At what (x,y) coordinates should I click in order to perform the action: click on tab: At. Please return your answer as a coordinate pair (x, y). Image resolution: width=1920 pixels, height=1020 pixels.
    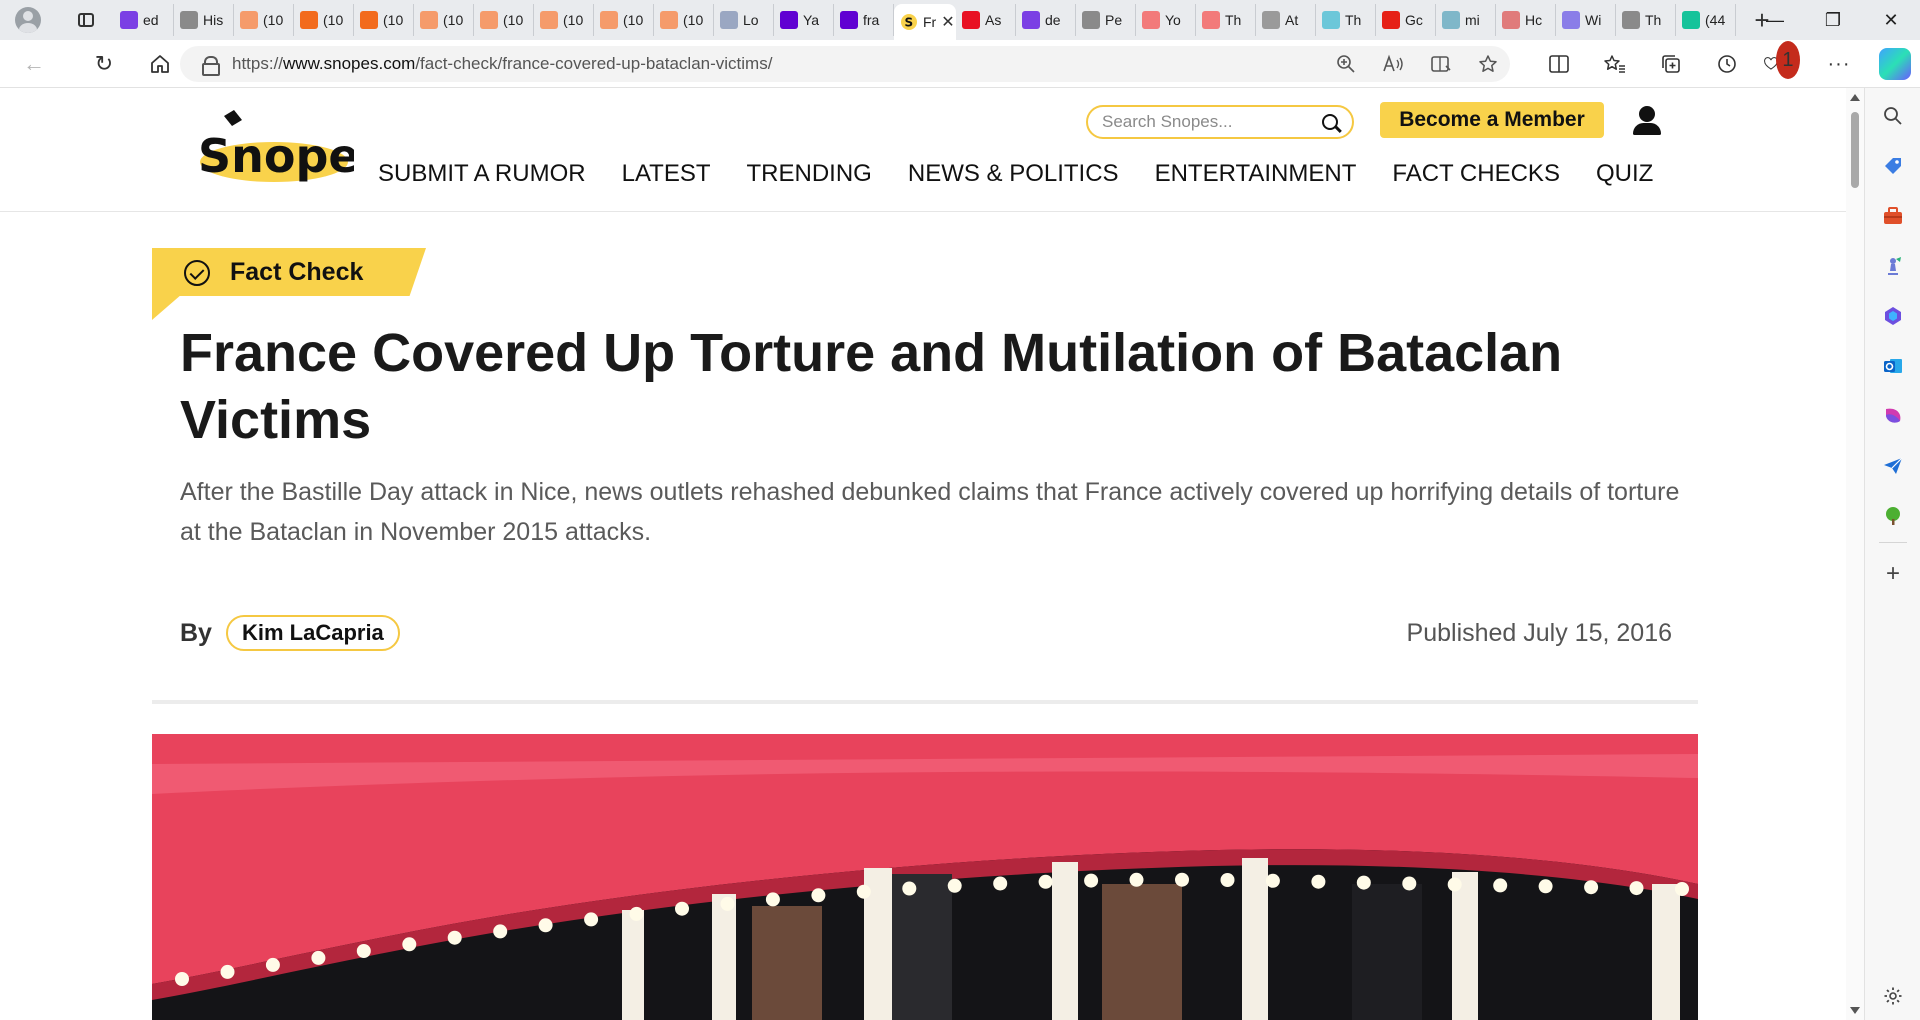
    Looking at the image, I should click on (1286, 20).